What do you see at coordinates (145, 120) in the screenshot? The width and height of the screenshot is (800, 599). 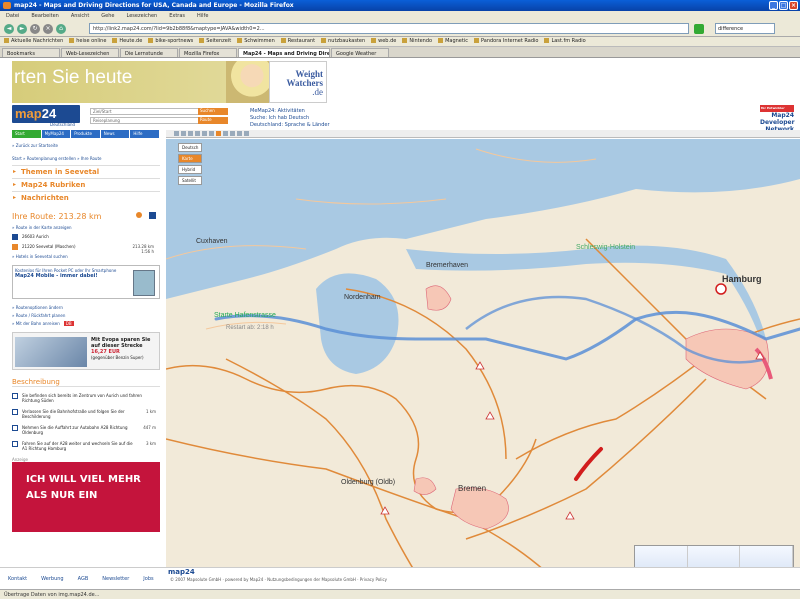 I see `route-field: Reiseplanung` at bounding box center [145, 120].